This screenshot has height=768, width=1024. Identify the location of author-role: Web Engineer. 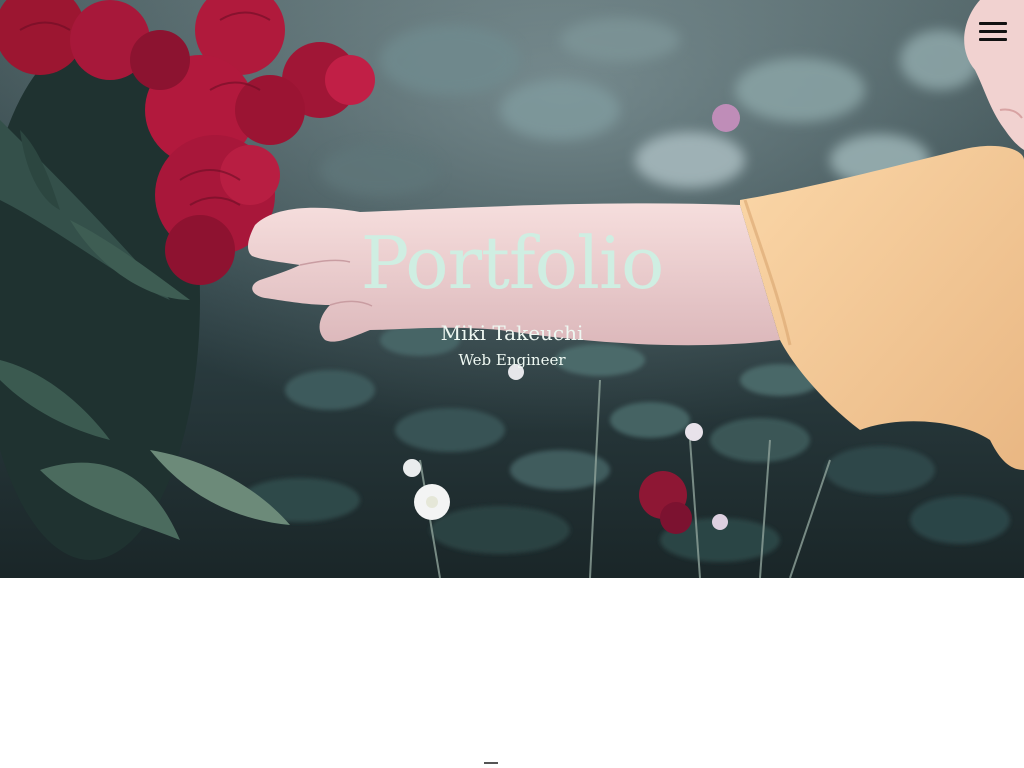
(512, 360).